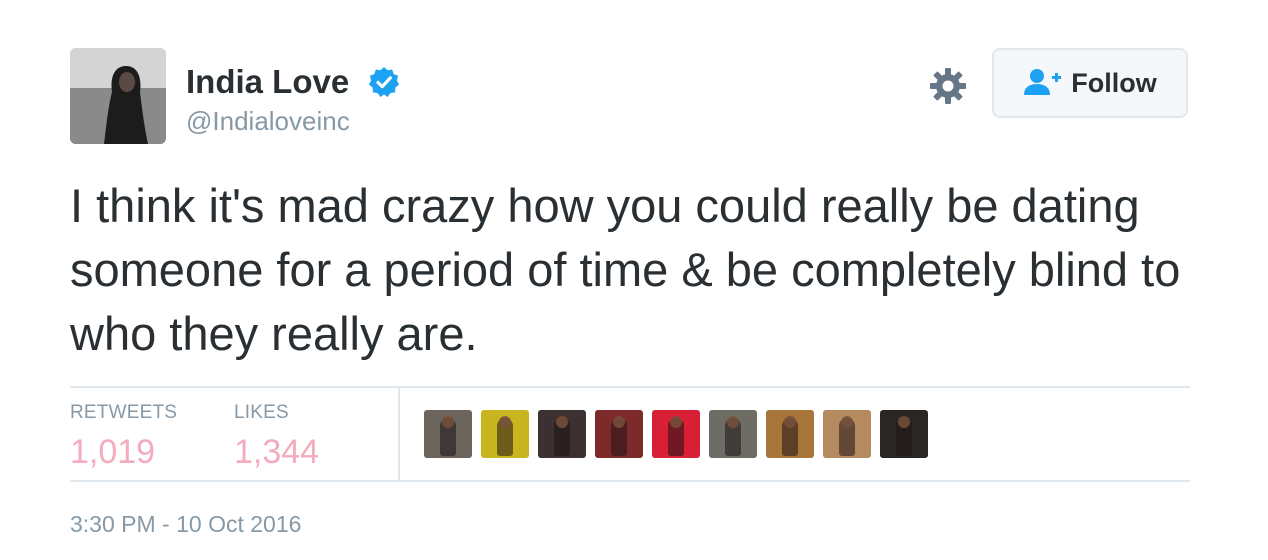 This screenshot has height=560, width=1268. I want to click on retweets-count: 1,019, so click(113, 452).